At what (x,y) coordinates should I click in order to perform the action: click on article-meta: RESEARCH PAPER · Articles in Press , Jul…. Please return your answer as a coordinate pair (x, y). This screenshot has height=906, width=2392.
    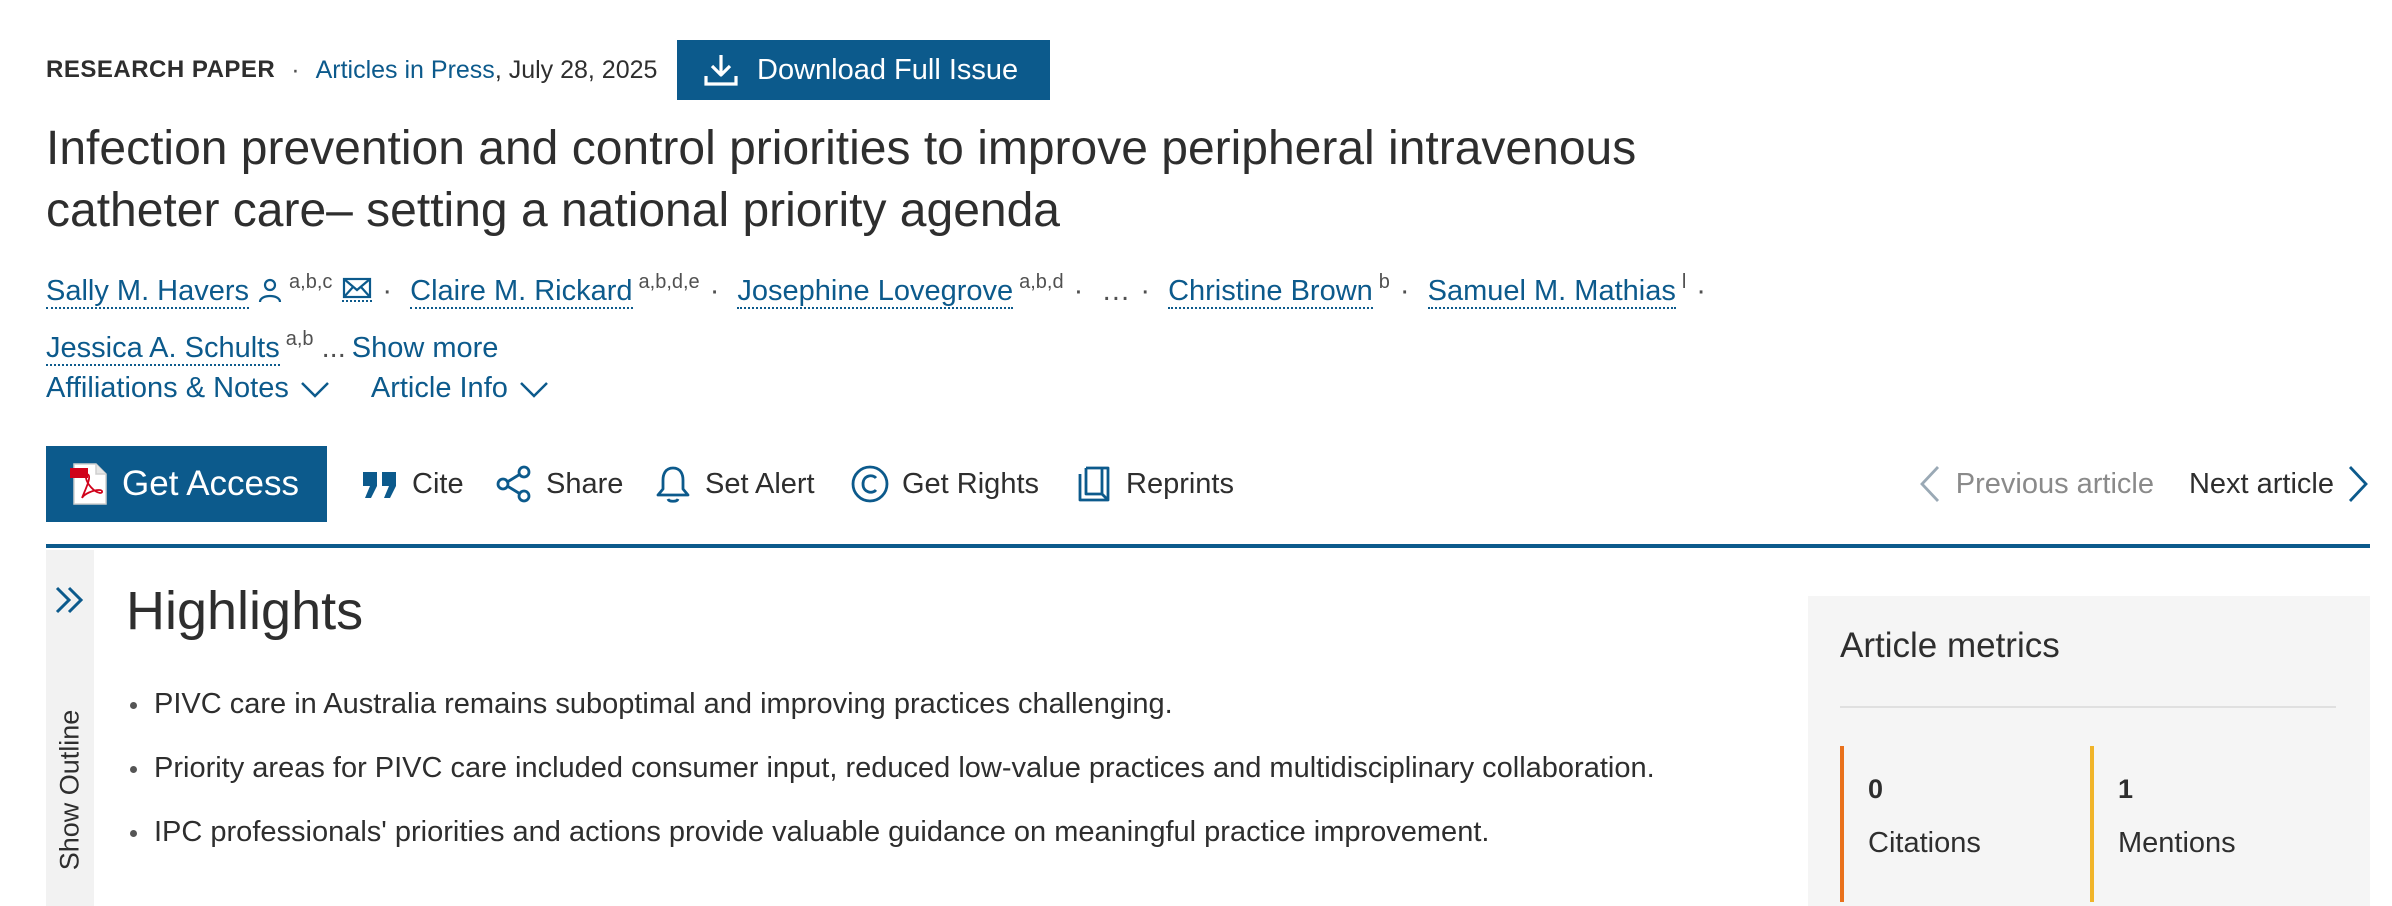
    Looking at the image, I should click on (351, 70).